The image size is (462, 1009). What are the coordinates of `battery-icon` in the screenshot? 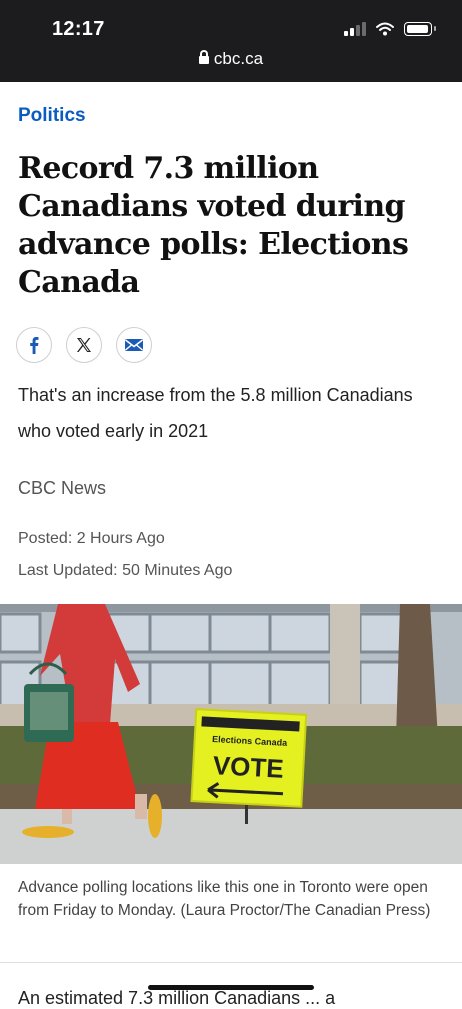 It's located at (420, 29).